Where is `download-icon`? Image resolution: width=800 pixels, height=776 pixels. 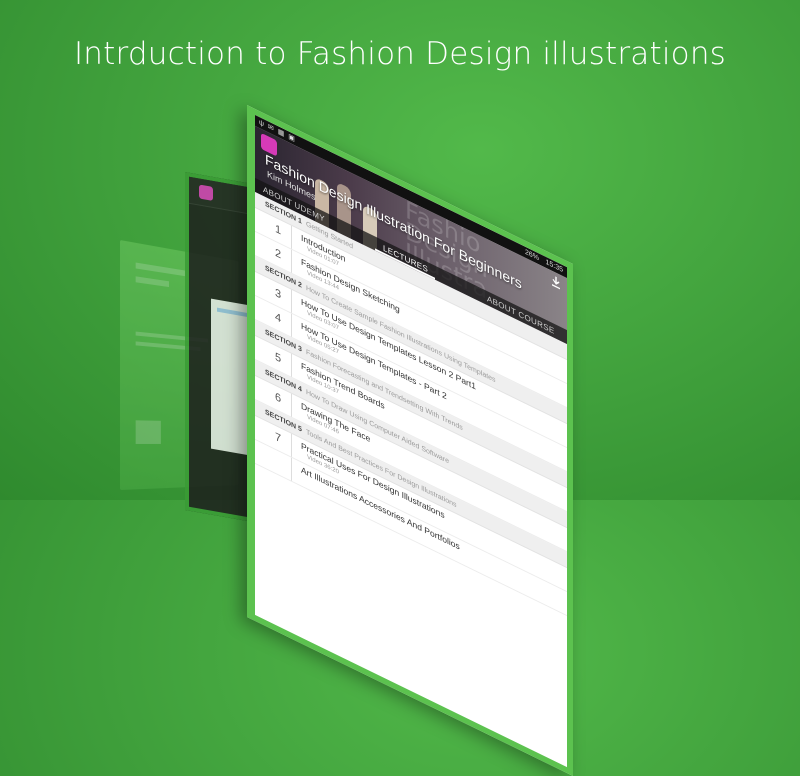 download-icon is located at coordinates (556, 282).